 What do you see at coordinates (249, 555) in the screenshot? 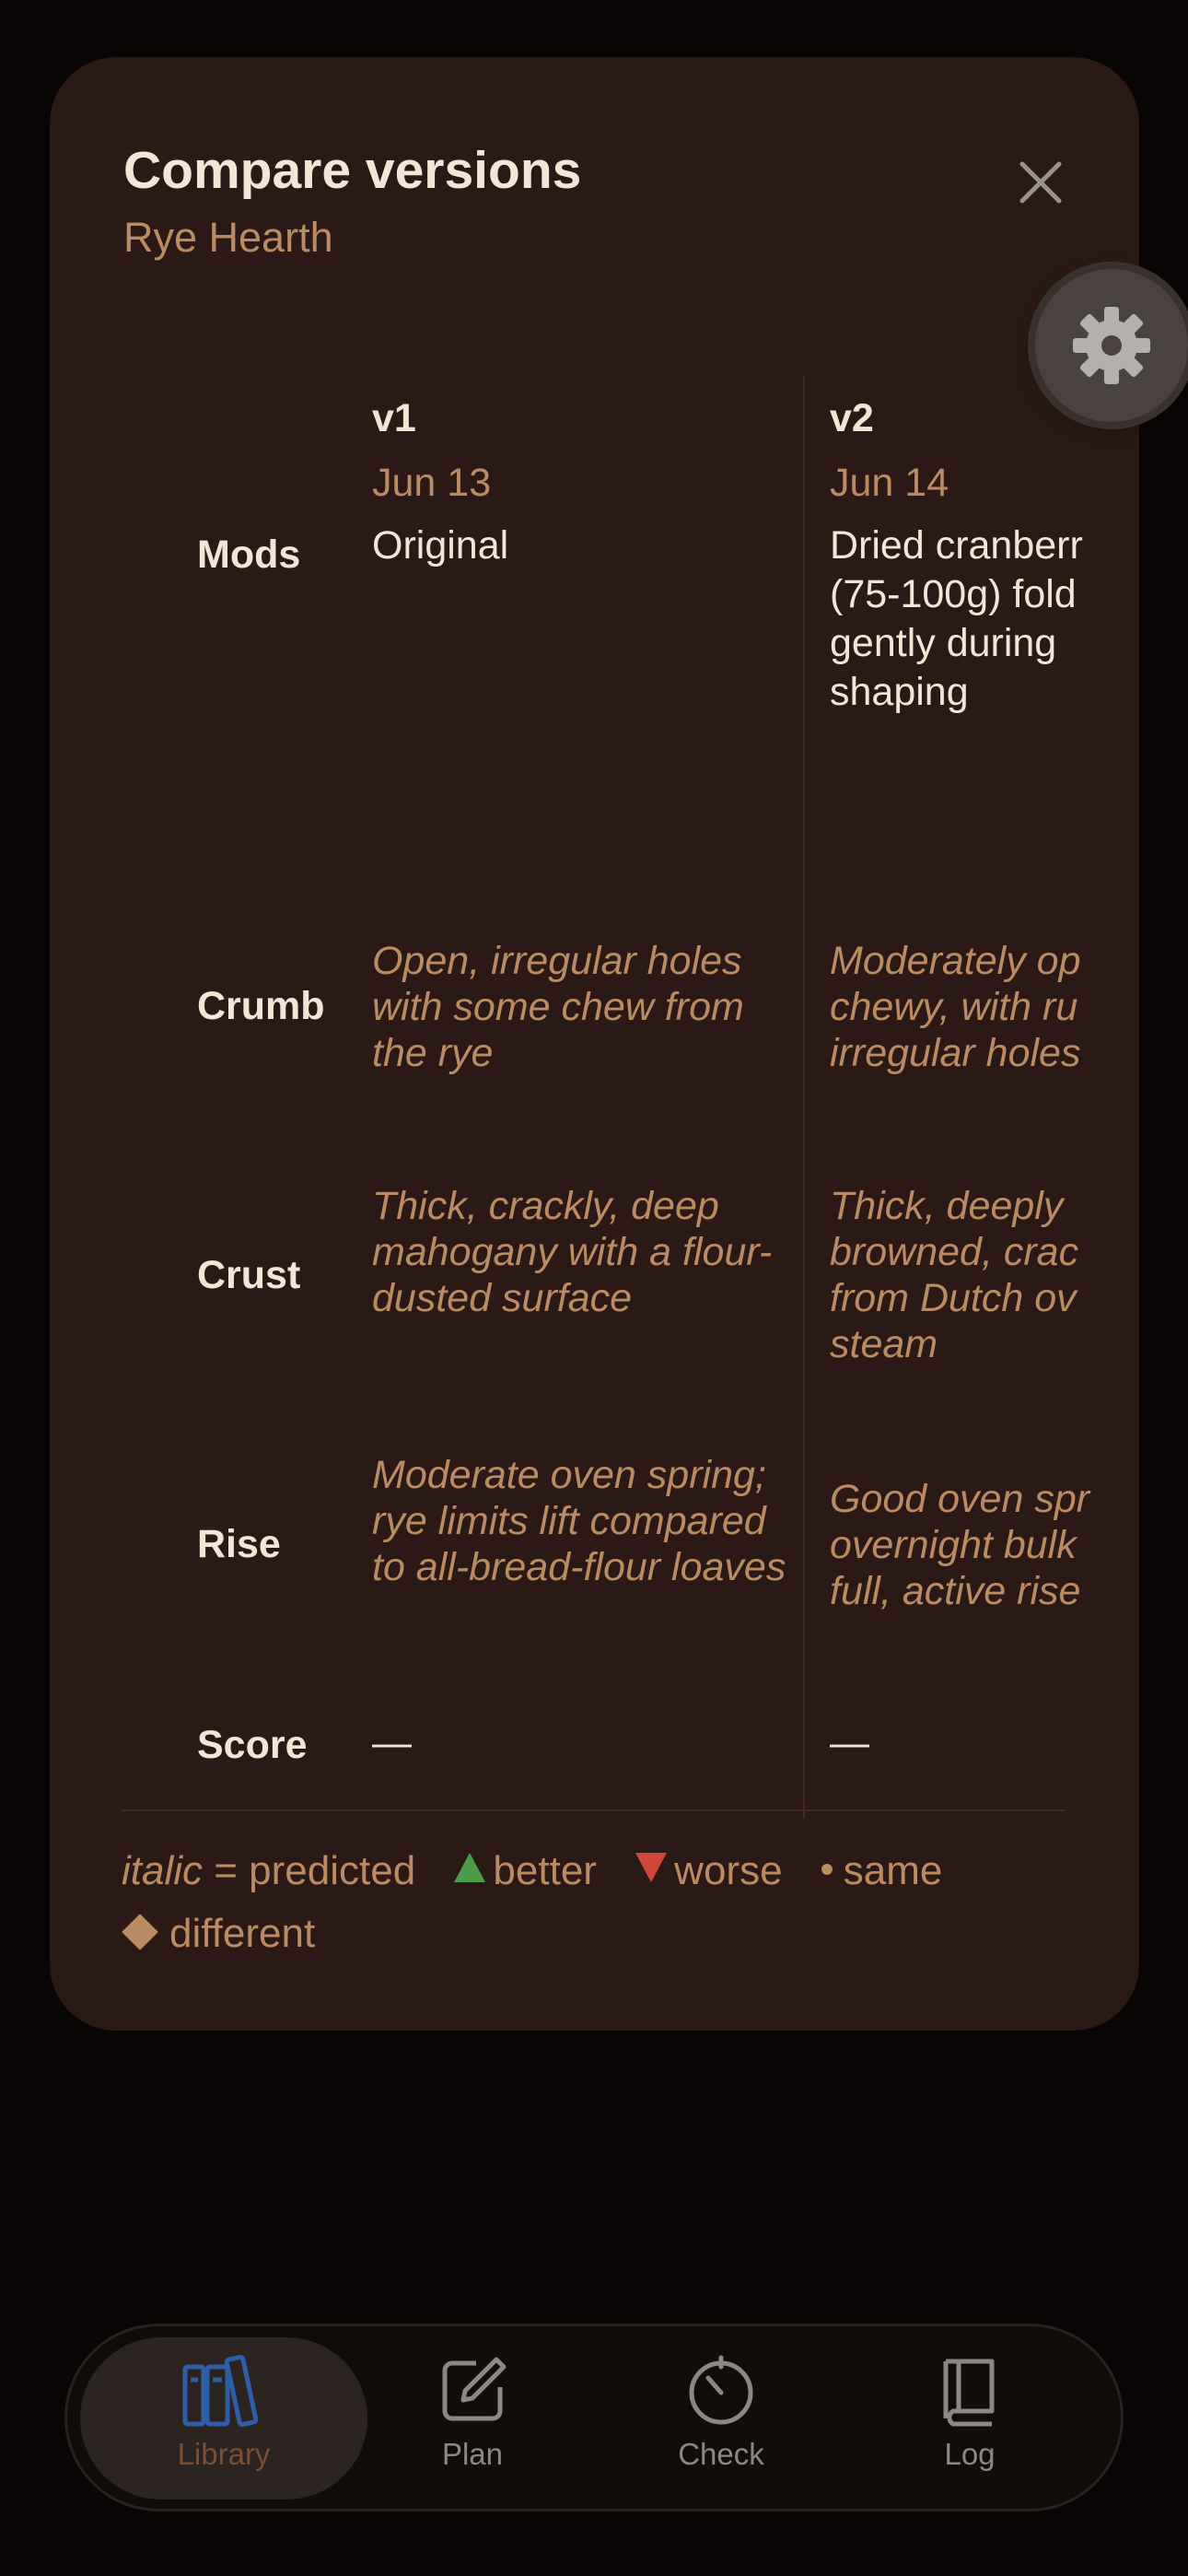
I see `row-label-mods: Mods` at bounding box center [249, 555].